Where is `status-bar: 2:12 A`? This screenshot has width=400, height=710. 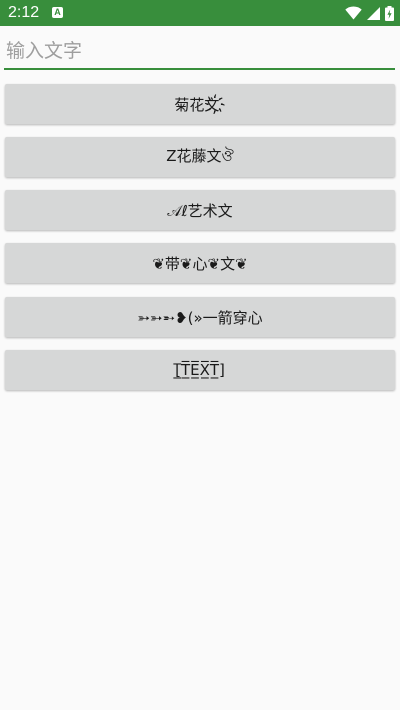 status-bar: 2:12 A is located at coordinates (200, 13).